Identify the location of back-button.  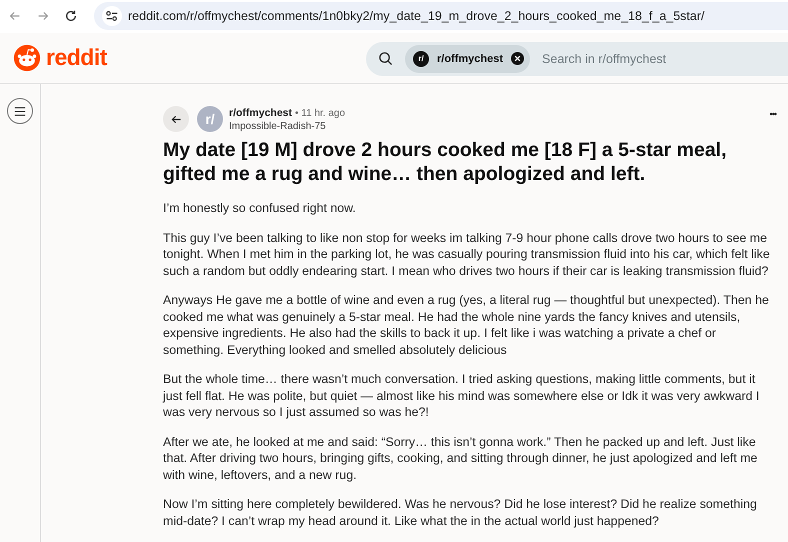
(176, 119).